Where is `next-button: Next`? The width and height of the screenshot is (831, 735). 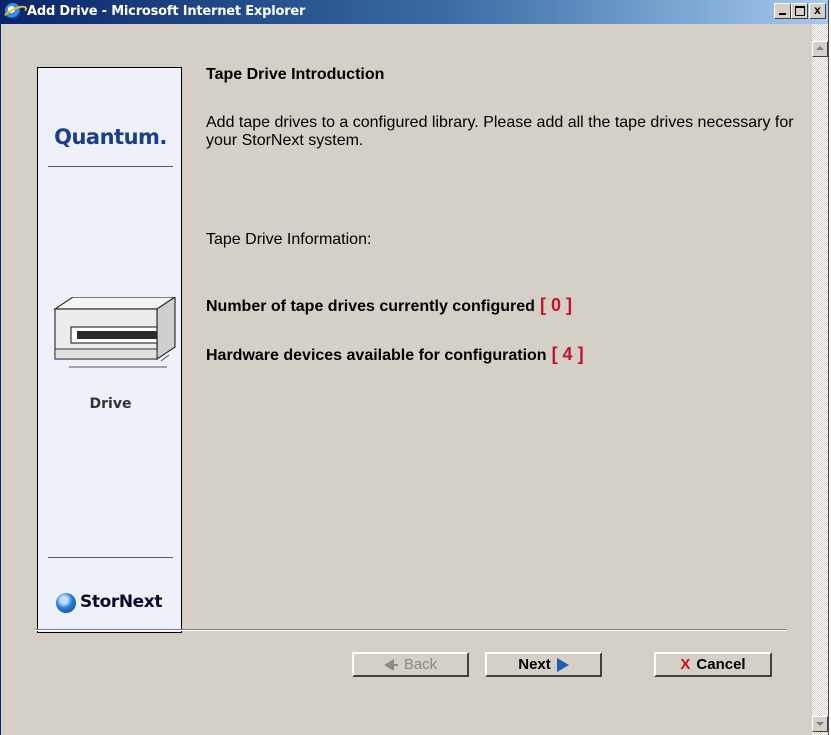 next-button: Next is located at coordinates (543, 664).